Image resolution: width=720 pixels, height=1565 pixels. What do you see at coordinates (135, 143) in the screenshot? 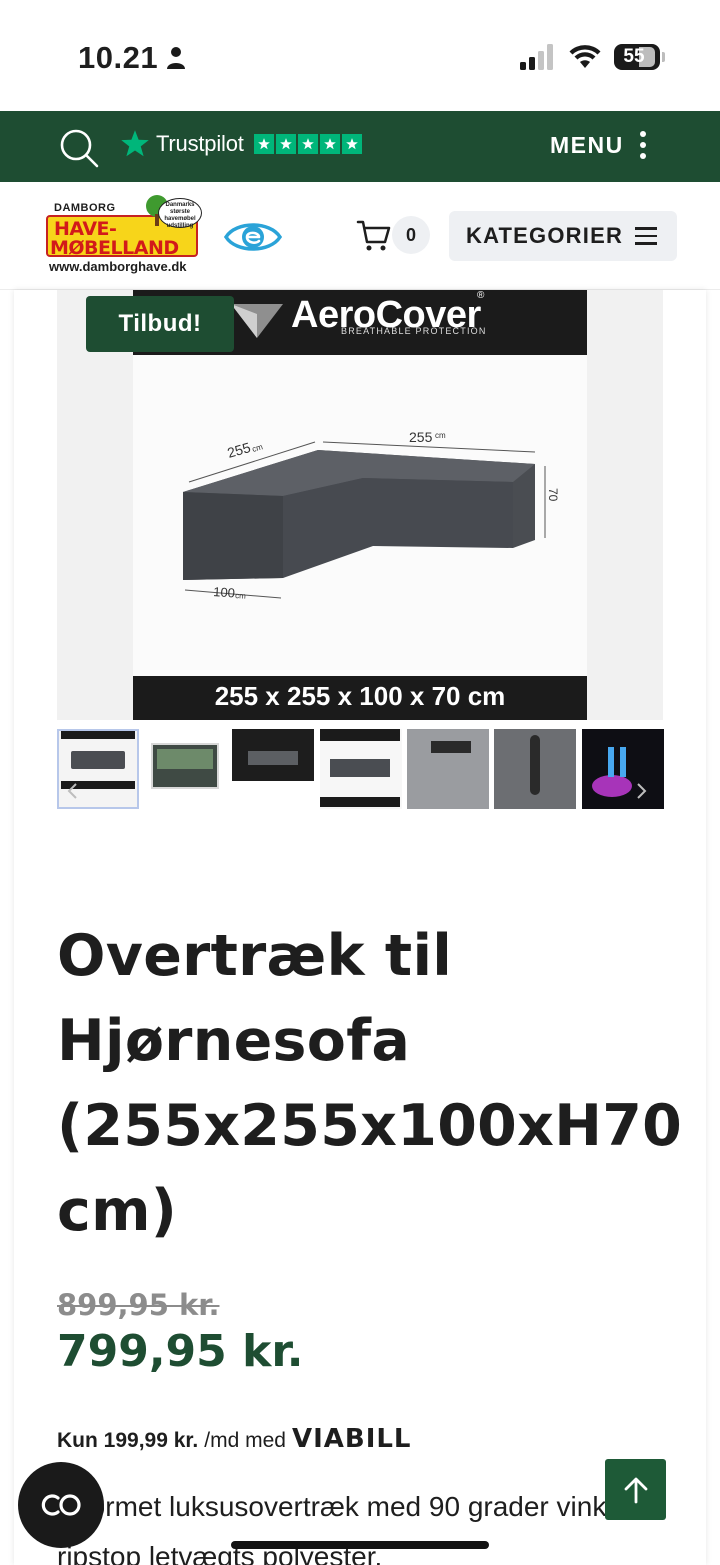
I see `trustpilot-star-icon` at bounding box center [135, 143].